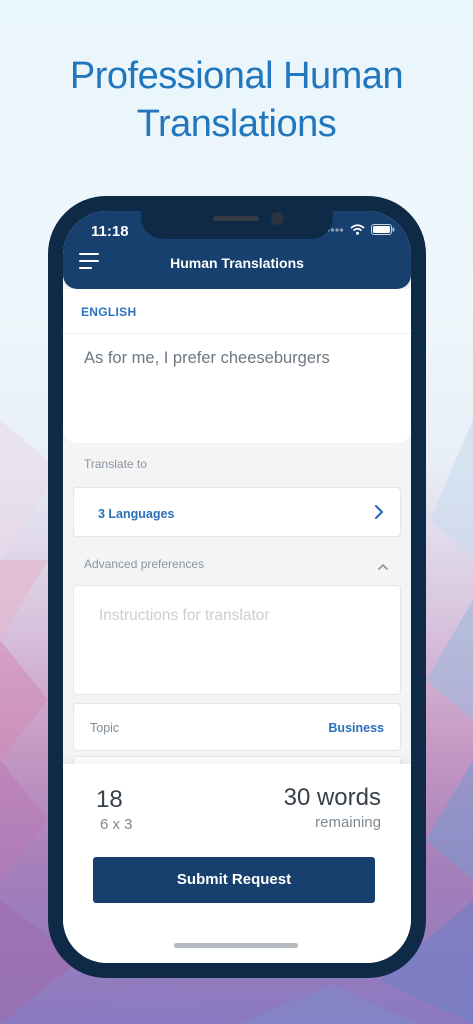 Image resolution: width=473 pixels, height=1024 pixels. What do you see at coordinates (236, 100) in the screenshot?
I see `headline: Professional Human Translations` at bounding box center [236, 100].